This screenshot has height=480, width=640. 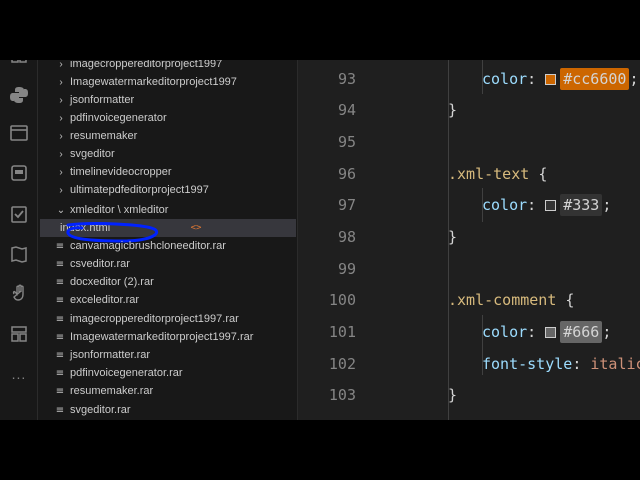 What do you see at coordinates (112, 282) in the screenshot?
I see `tree-label: docxeditor (2).rar` at bounding box center [112, 282].